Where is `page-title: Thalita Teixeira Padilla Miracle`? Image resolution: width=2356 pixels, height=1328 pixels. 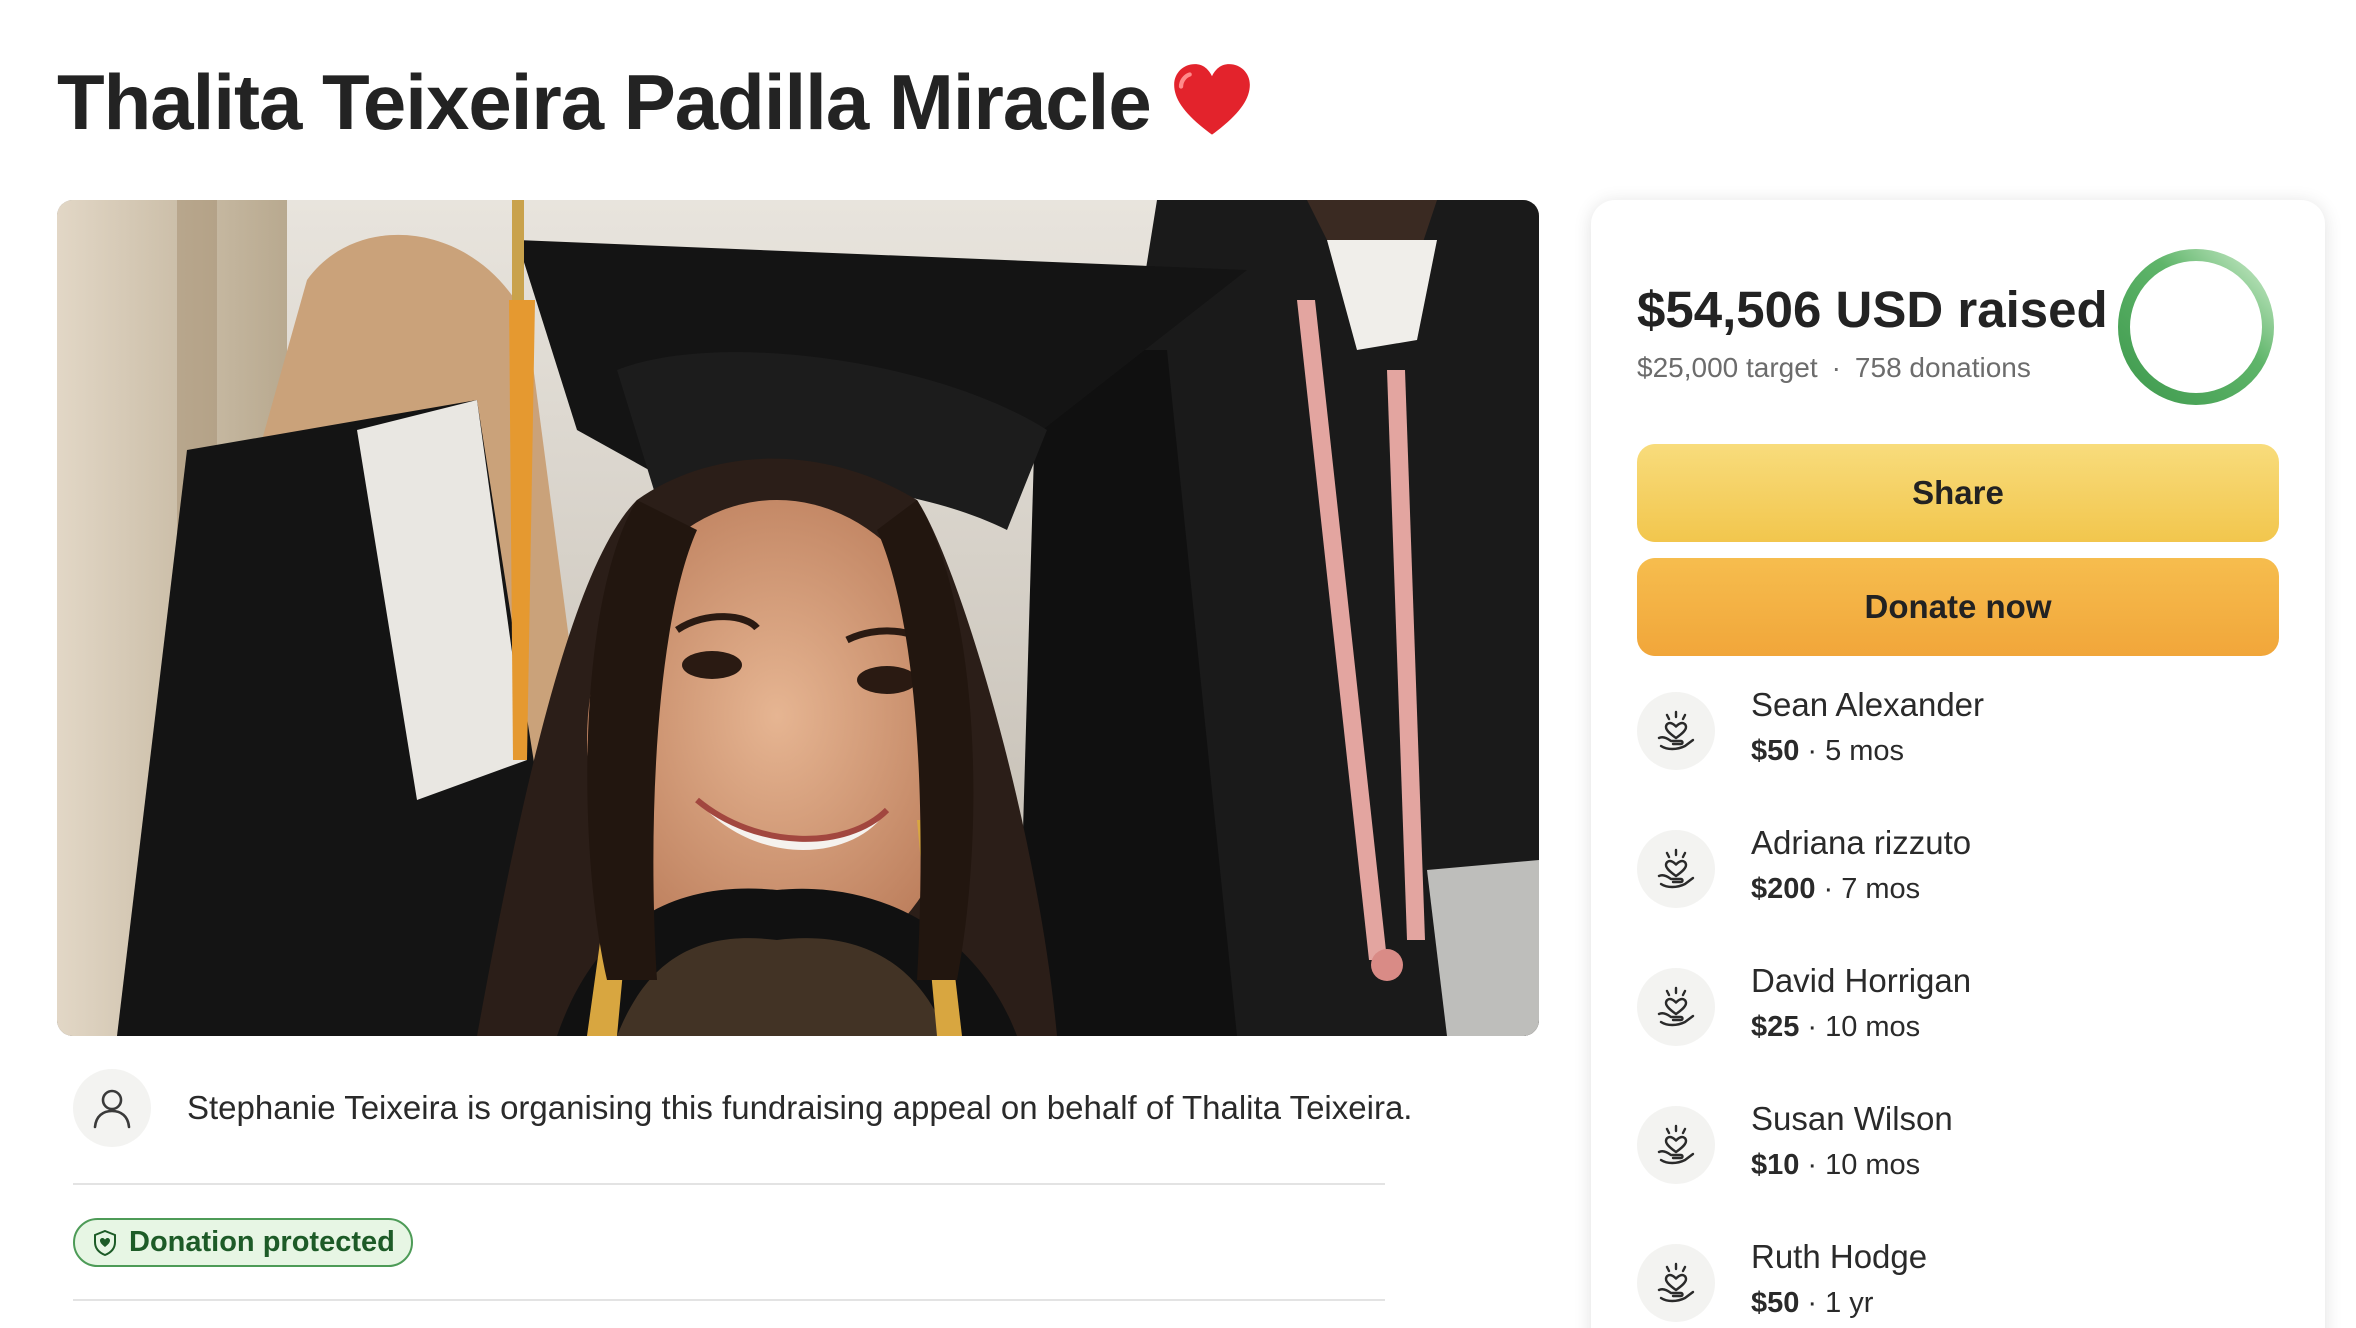 page-title: Thalita Teixeira Padilla Miracle is located at coordinates (656, 102).